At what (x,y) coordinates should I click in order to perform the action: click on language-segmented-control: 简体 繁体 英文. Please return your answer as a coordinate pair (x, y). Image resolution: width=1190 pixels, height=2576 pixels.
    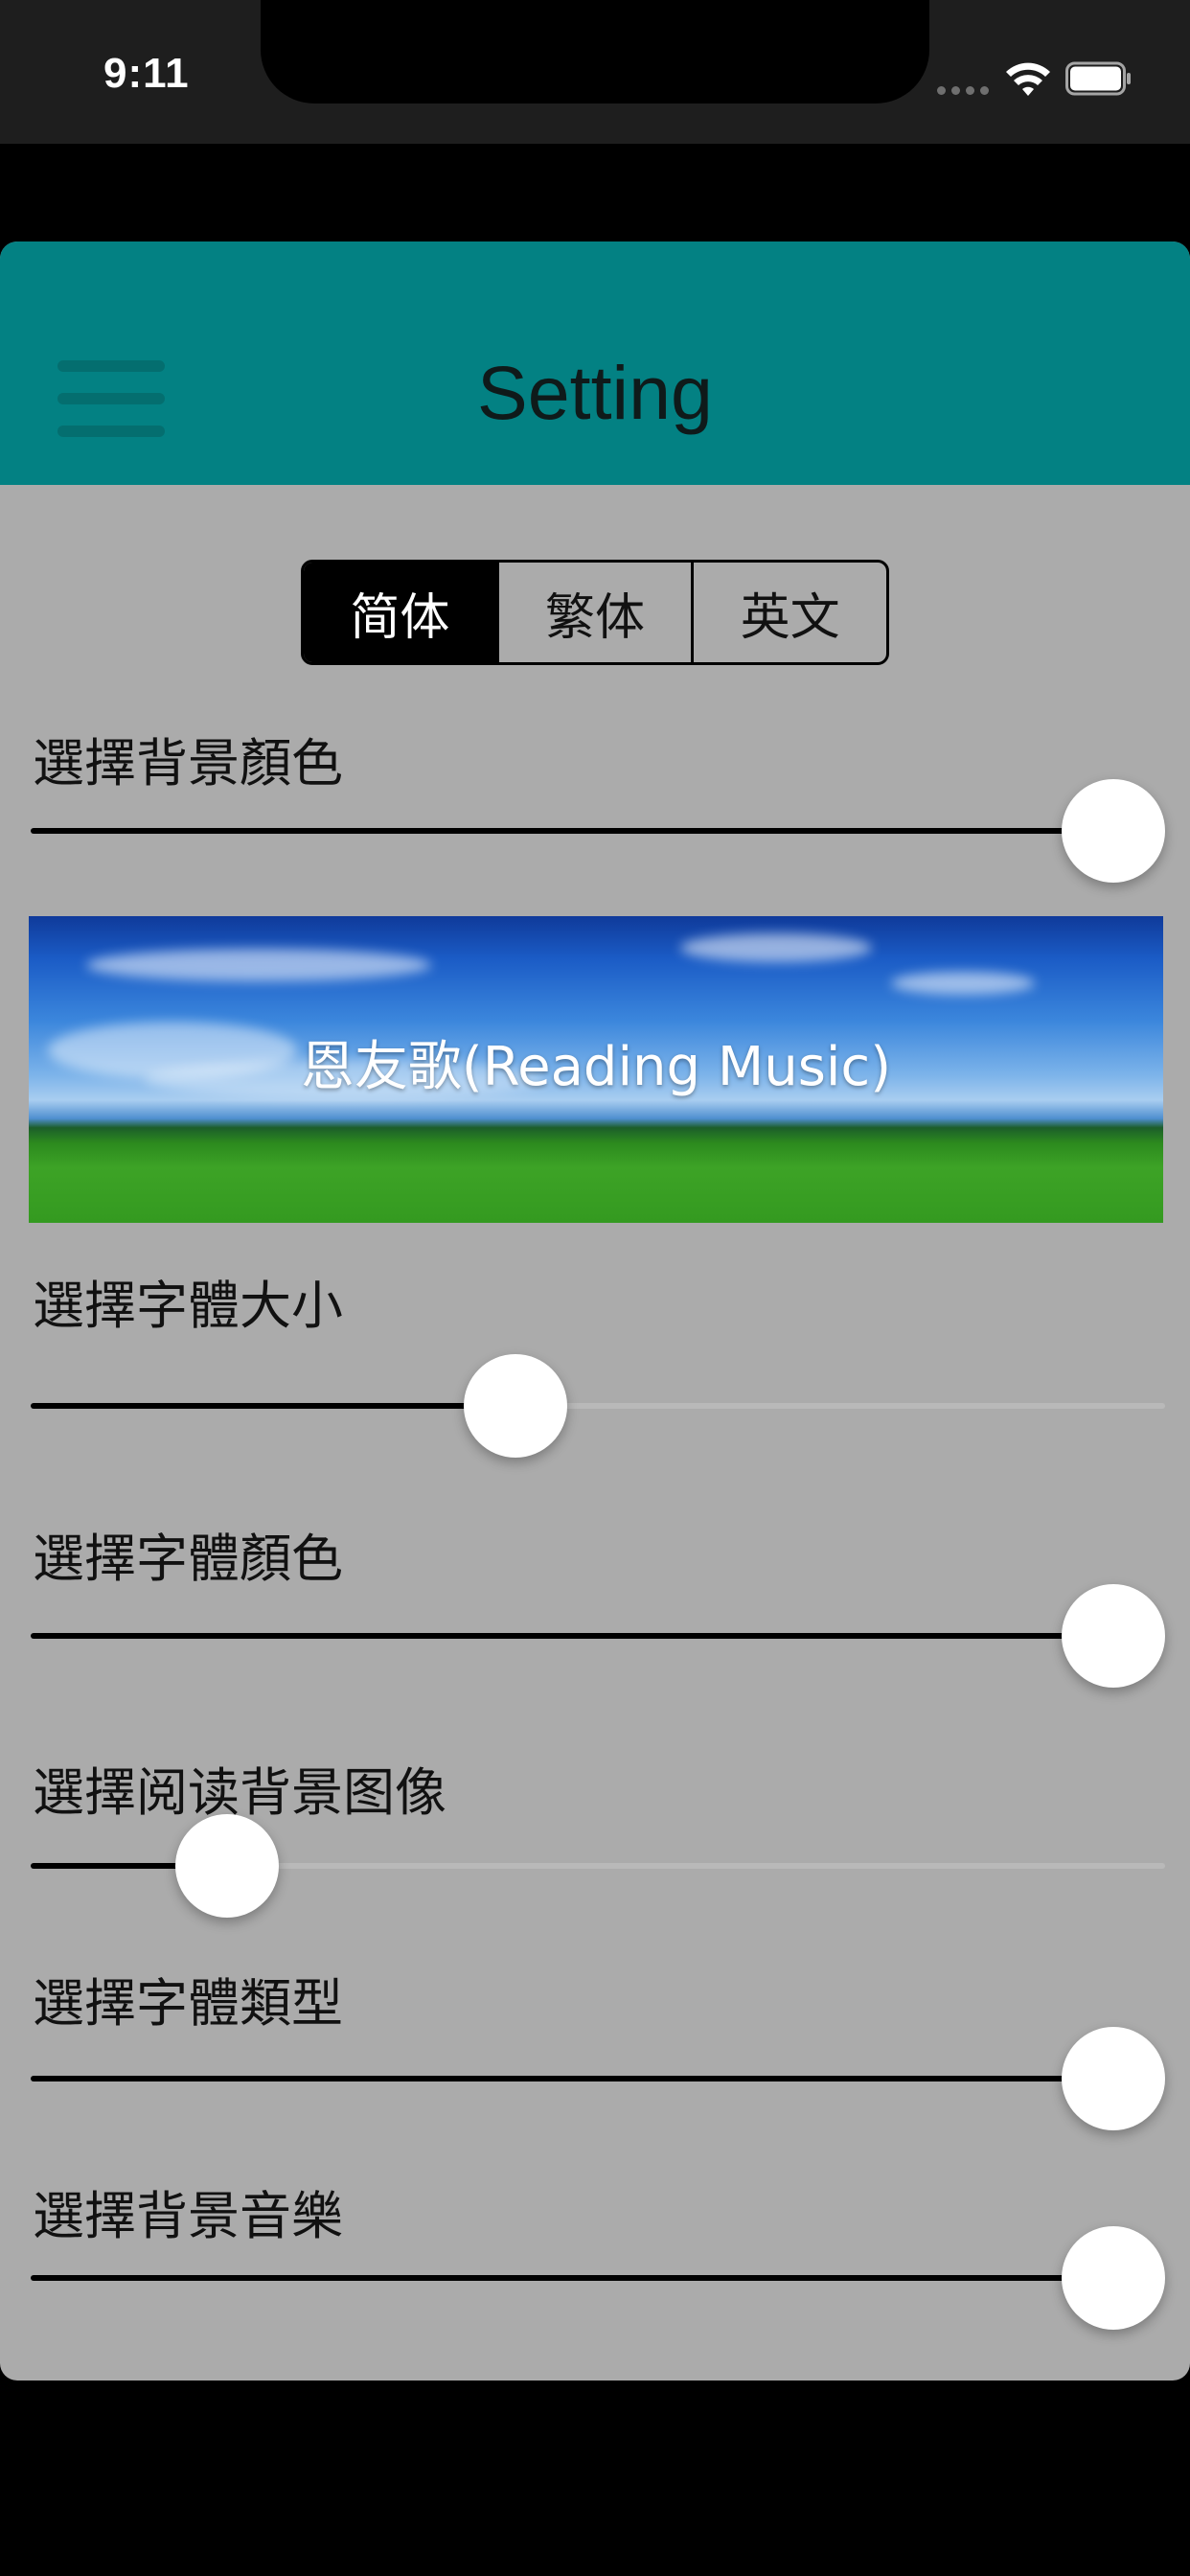
    Looking at the image, I should click on (595, 612).